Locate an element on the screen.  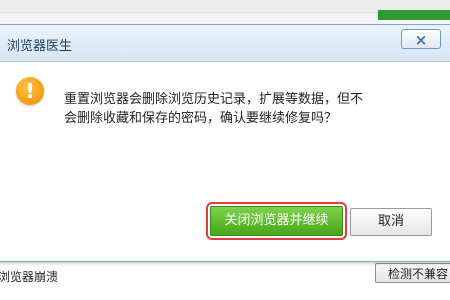
close-icon: × is located at coordinates (421, 40).